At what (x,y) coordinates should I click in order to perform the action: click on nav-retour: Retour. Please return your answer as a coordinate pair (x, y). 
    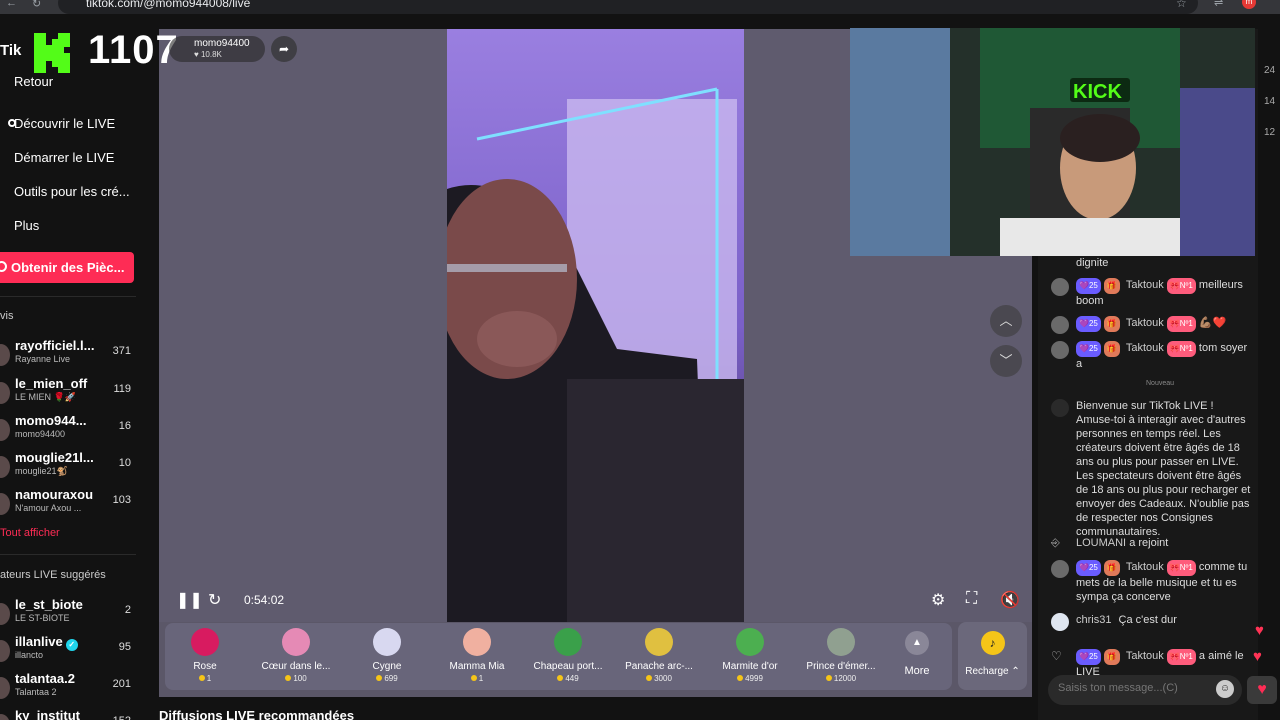
    Looking at the image, I should click on (33, 81).